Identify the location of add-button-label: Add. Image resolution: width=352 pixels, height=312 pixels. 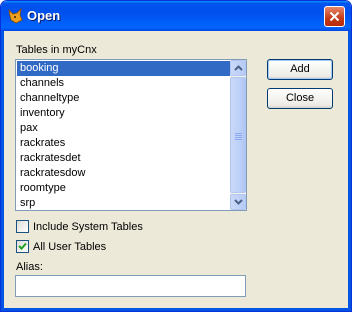
(300, 69).